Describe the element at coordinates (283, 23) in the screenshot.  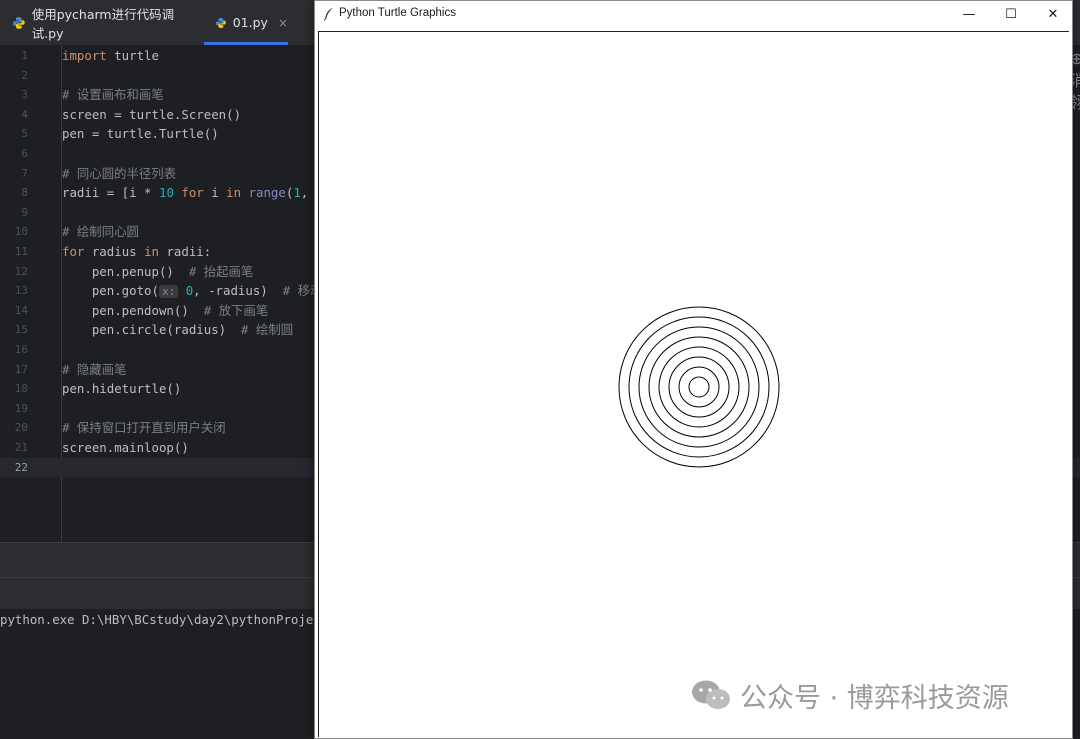
I see `close-tab-icon: ×` at that location.